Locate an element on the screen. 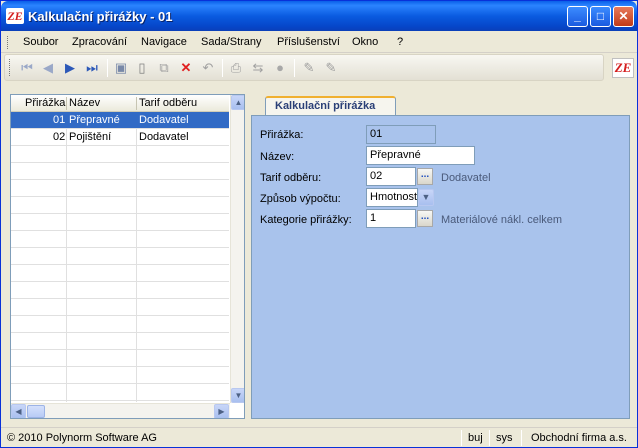 The width and height of the screenshot is (638, 448). method-select: Hmotnost is located at coordinates (392, 197).